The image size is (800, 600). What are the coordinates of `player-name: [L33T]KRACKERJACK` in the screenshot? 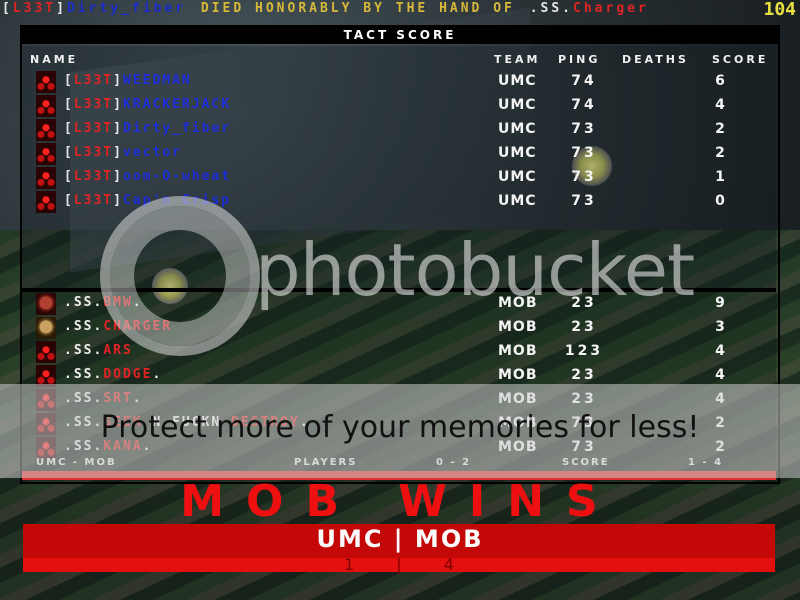 It's located at (148, 104).